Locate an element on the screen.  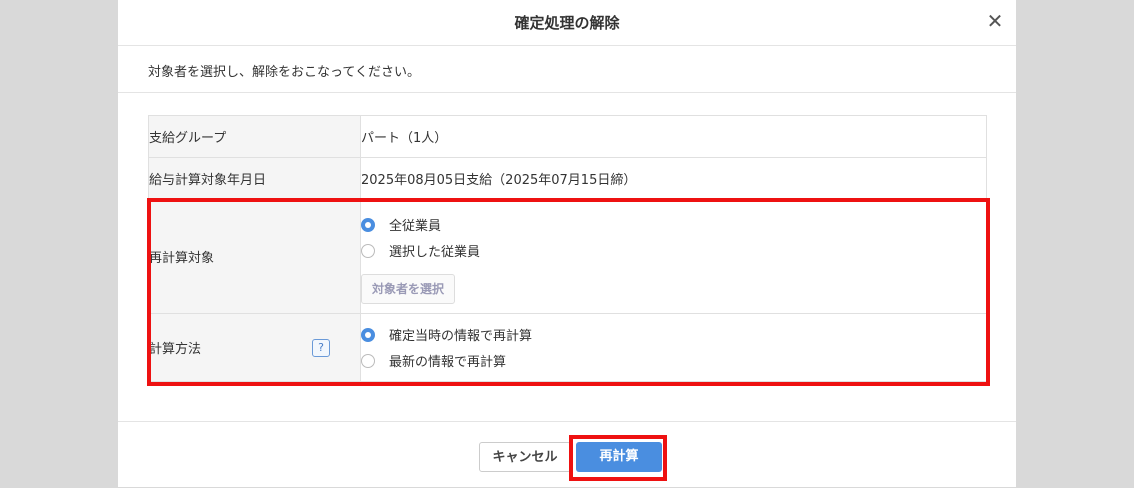
help-icon: ? is located at coordinates (321, 347).